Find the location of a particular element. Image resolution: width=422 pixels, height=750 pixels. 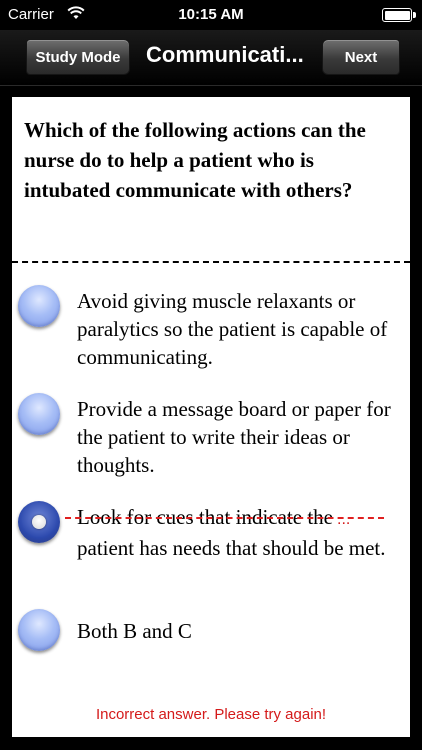

next-button: Next is located at coordinates (361, 57).